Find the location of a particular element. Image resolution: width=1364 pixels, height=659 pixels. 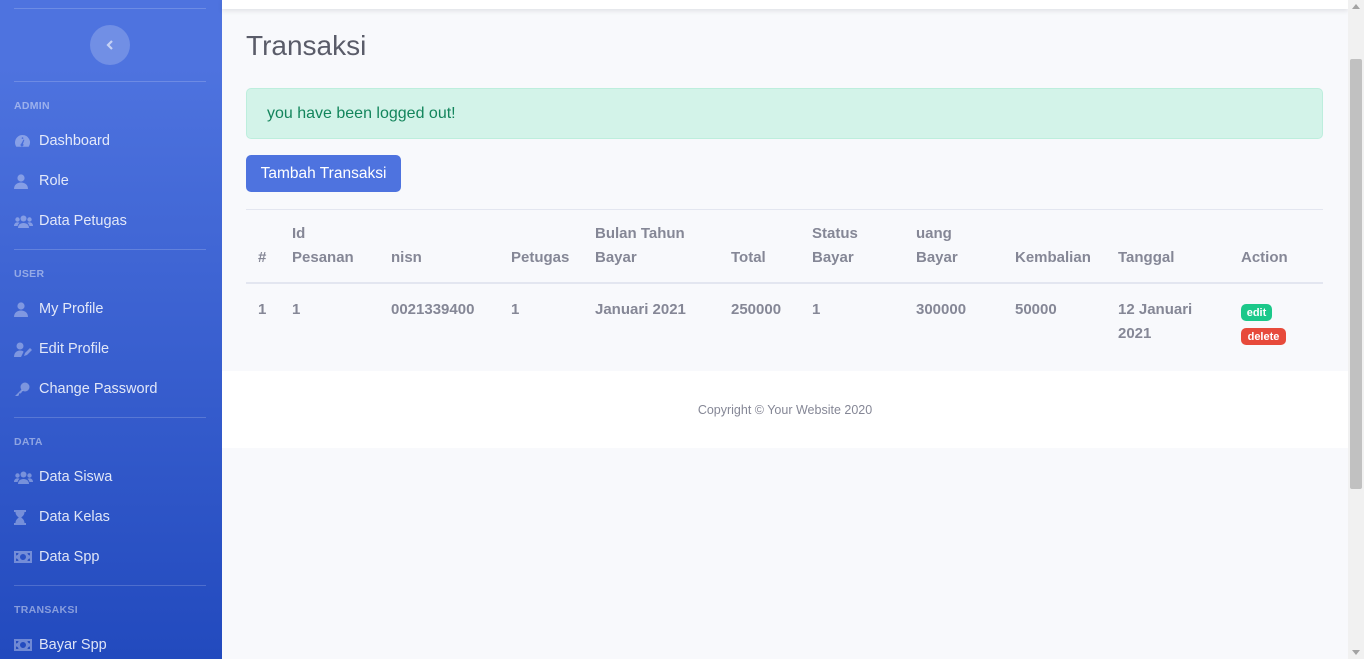

sidebar-item-data-spp: Data Spp is located at coordinates (56, 557).